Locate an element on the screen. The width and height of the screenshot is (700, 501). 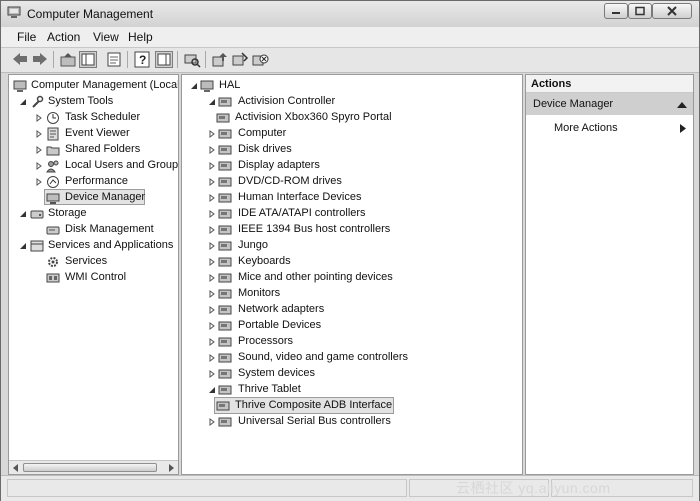
scroll-right-icon is located at coordinates (171, 468).